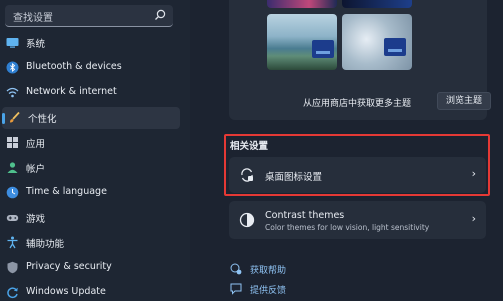 This screenshot has width=503, height=301. What do you see at coordinates (357, 165) in the screenshot?
I see `highlight-box` at bounding box center [357, 165].